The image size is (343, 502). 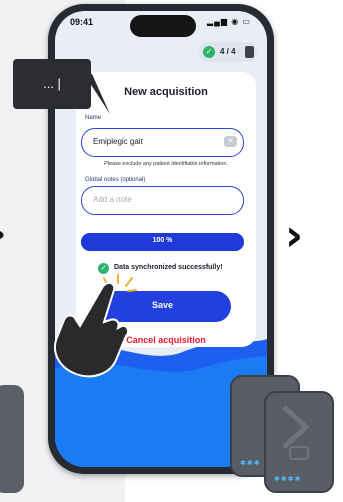 I want to click on device-logo-icon, so click(x=296, y=432).